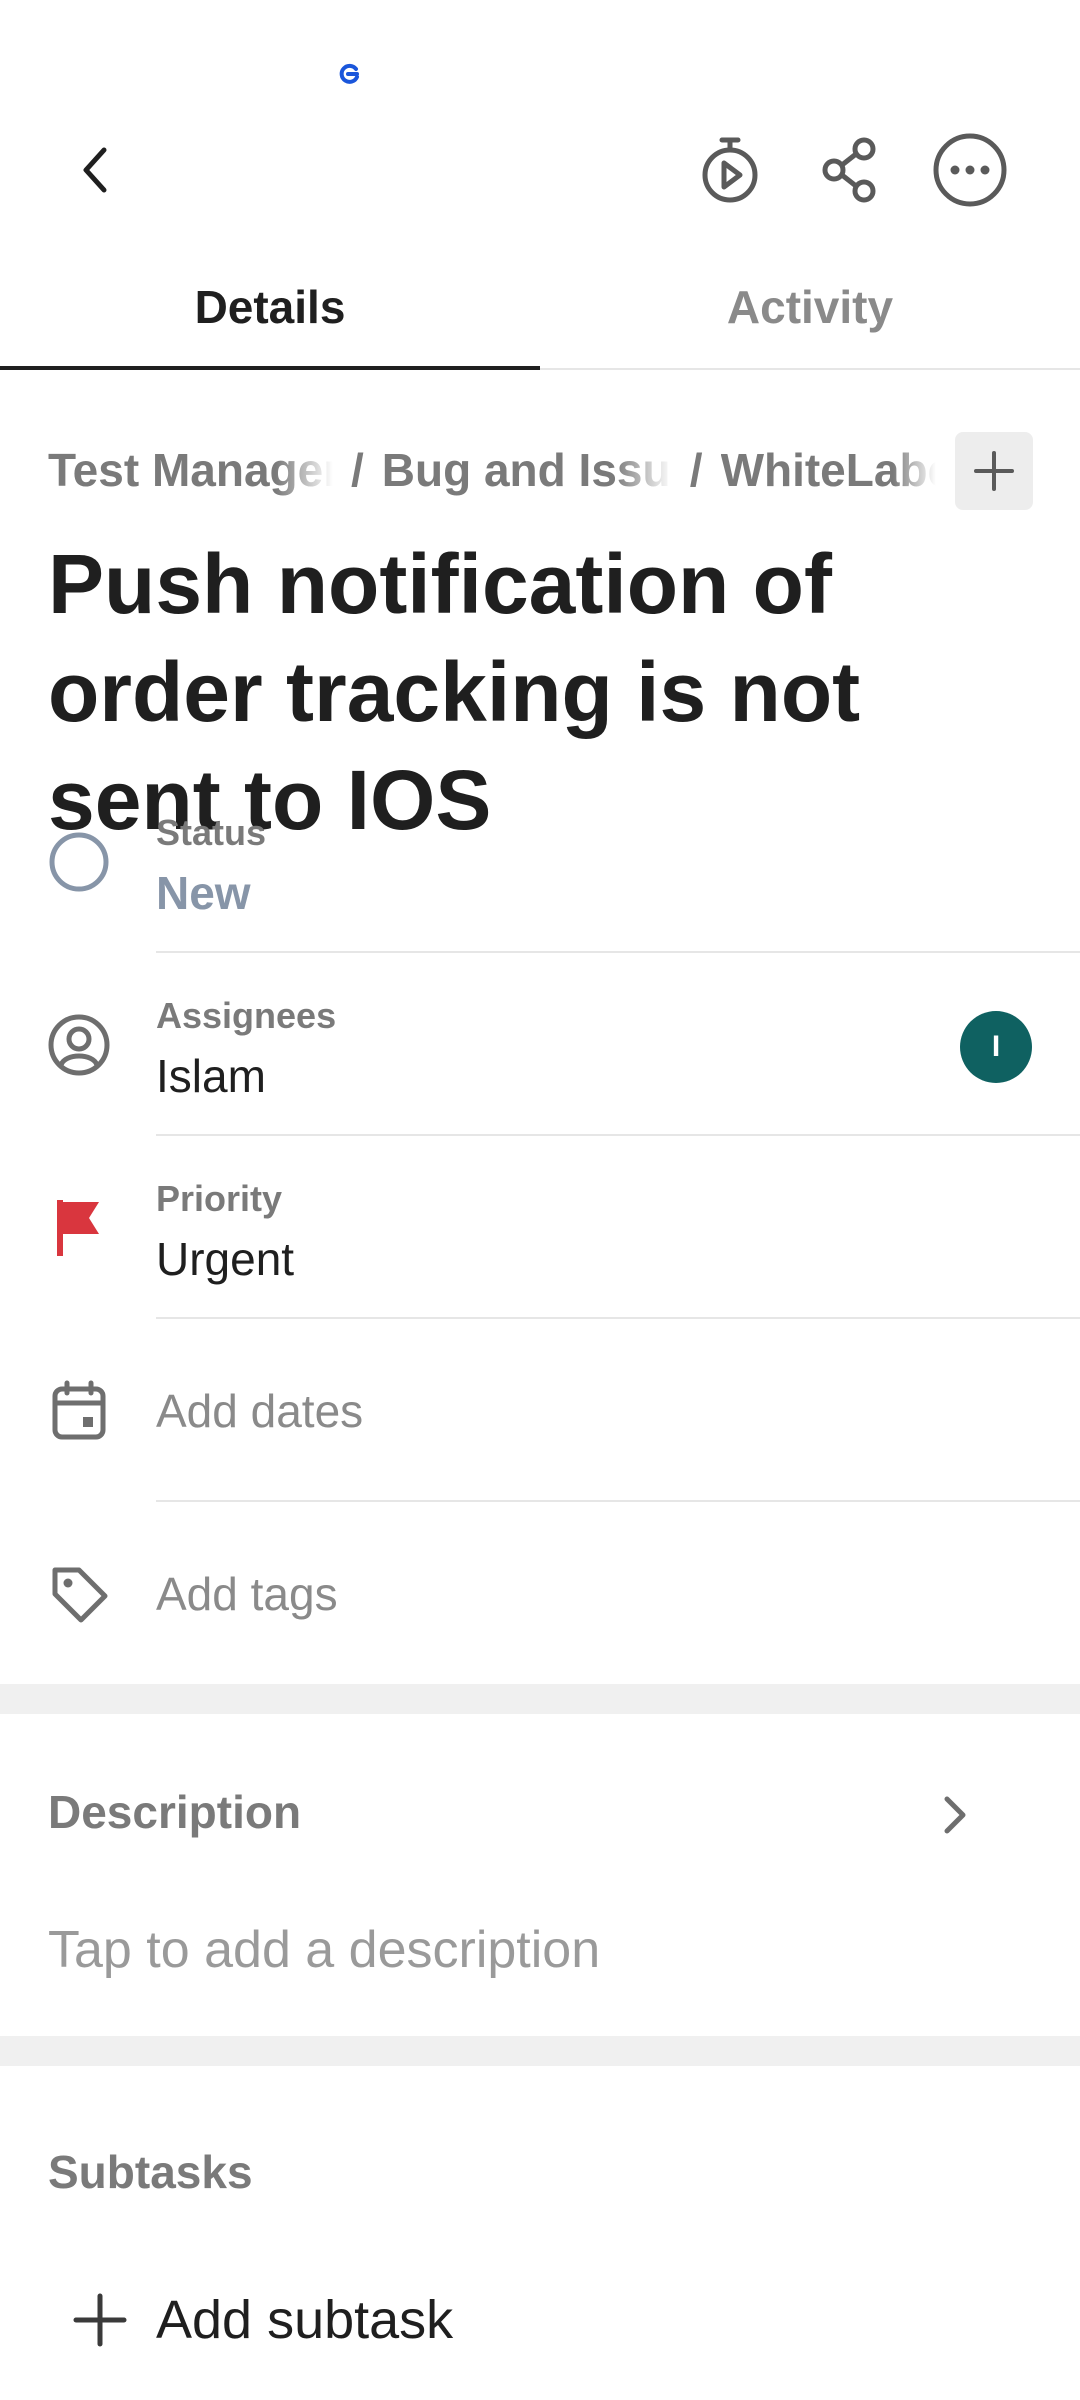 This screenshot has width=1080, height=2400. I want to click on back-arrow-icon, so click(95, 170).